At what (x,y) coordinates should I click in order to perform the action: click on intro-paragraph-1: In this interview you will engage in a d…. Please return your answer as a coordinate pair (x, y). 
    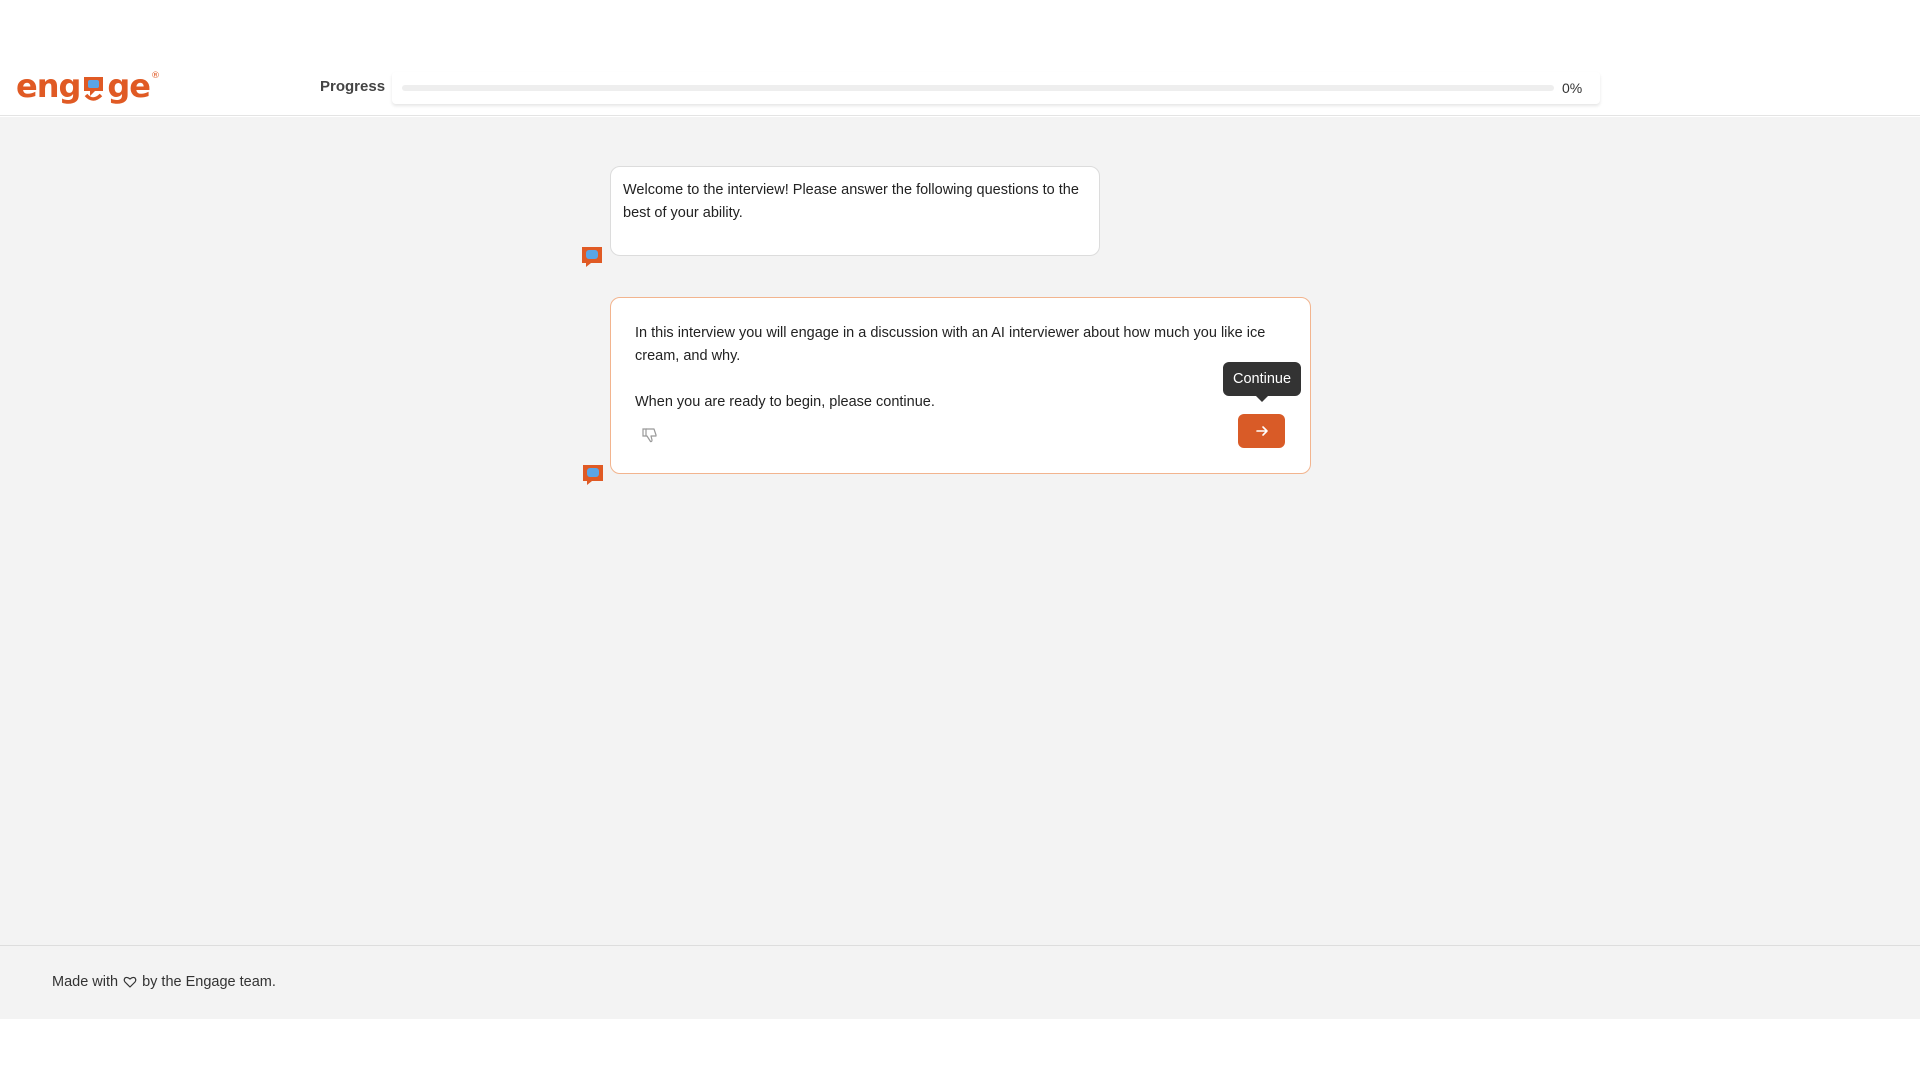
    Looking at the image, I should click on (950, 344).